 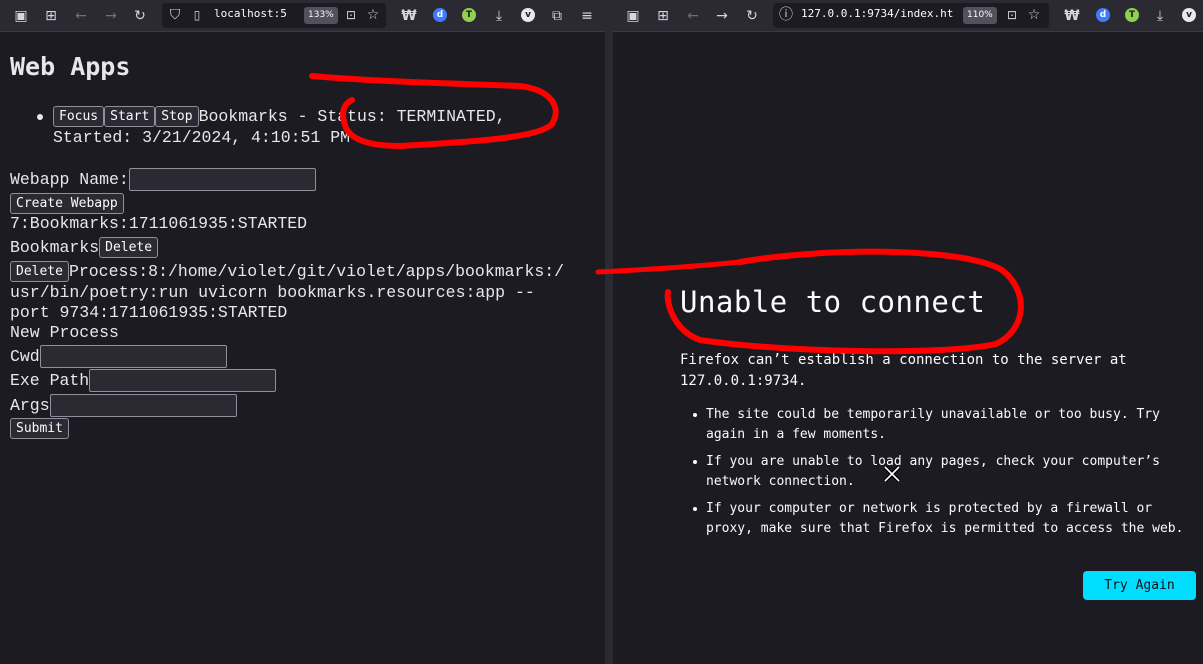 What do you see at coordinates (30, 405) in the screenshot?
I see `args-label: Args` at bounding box center [30, 405].